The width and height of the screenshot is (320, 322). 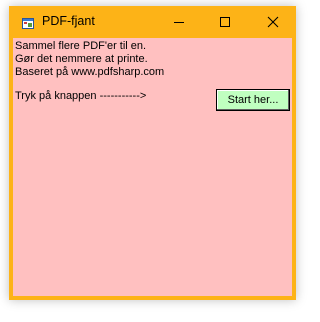 I want to click on window-title: PDF-fjant, so click(x=68, y=21).